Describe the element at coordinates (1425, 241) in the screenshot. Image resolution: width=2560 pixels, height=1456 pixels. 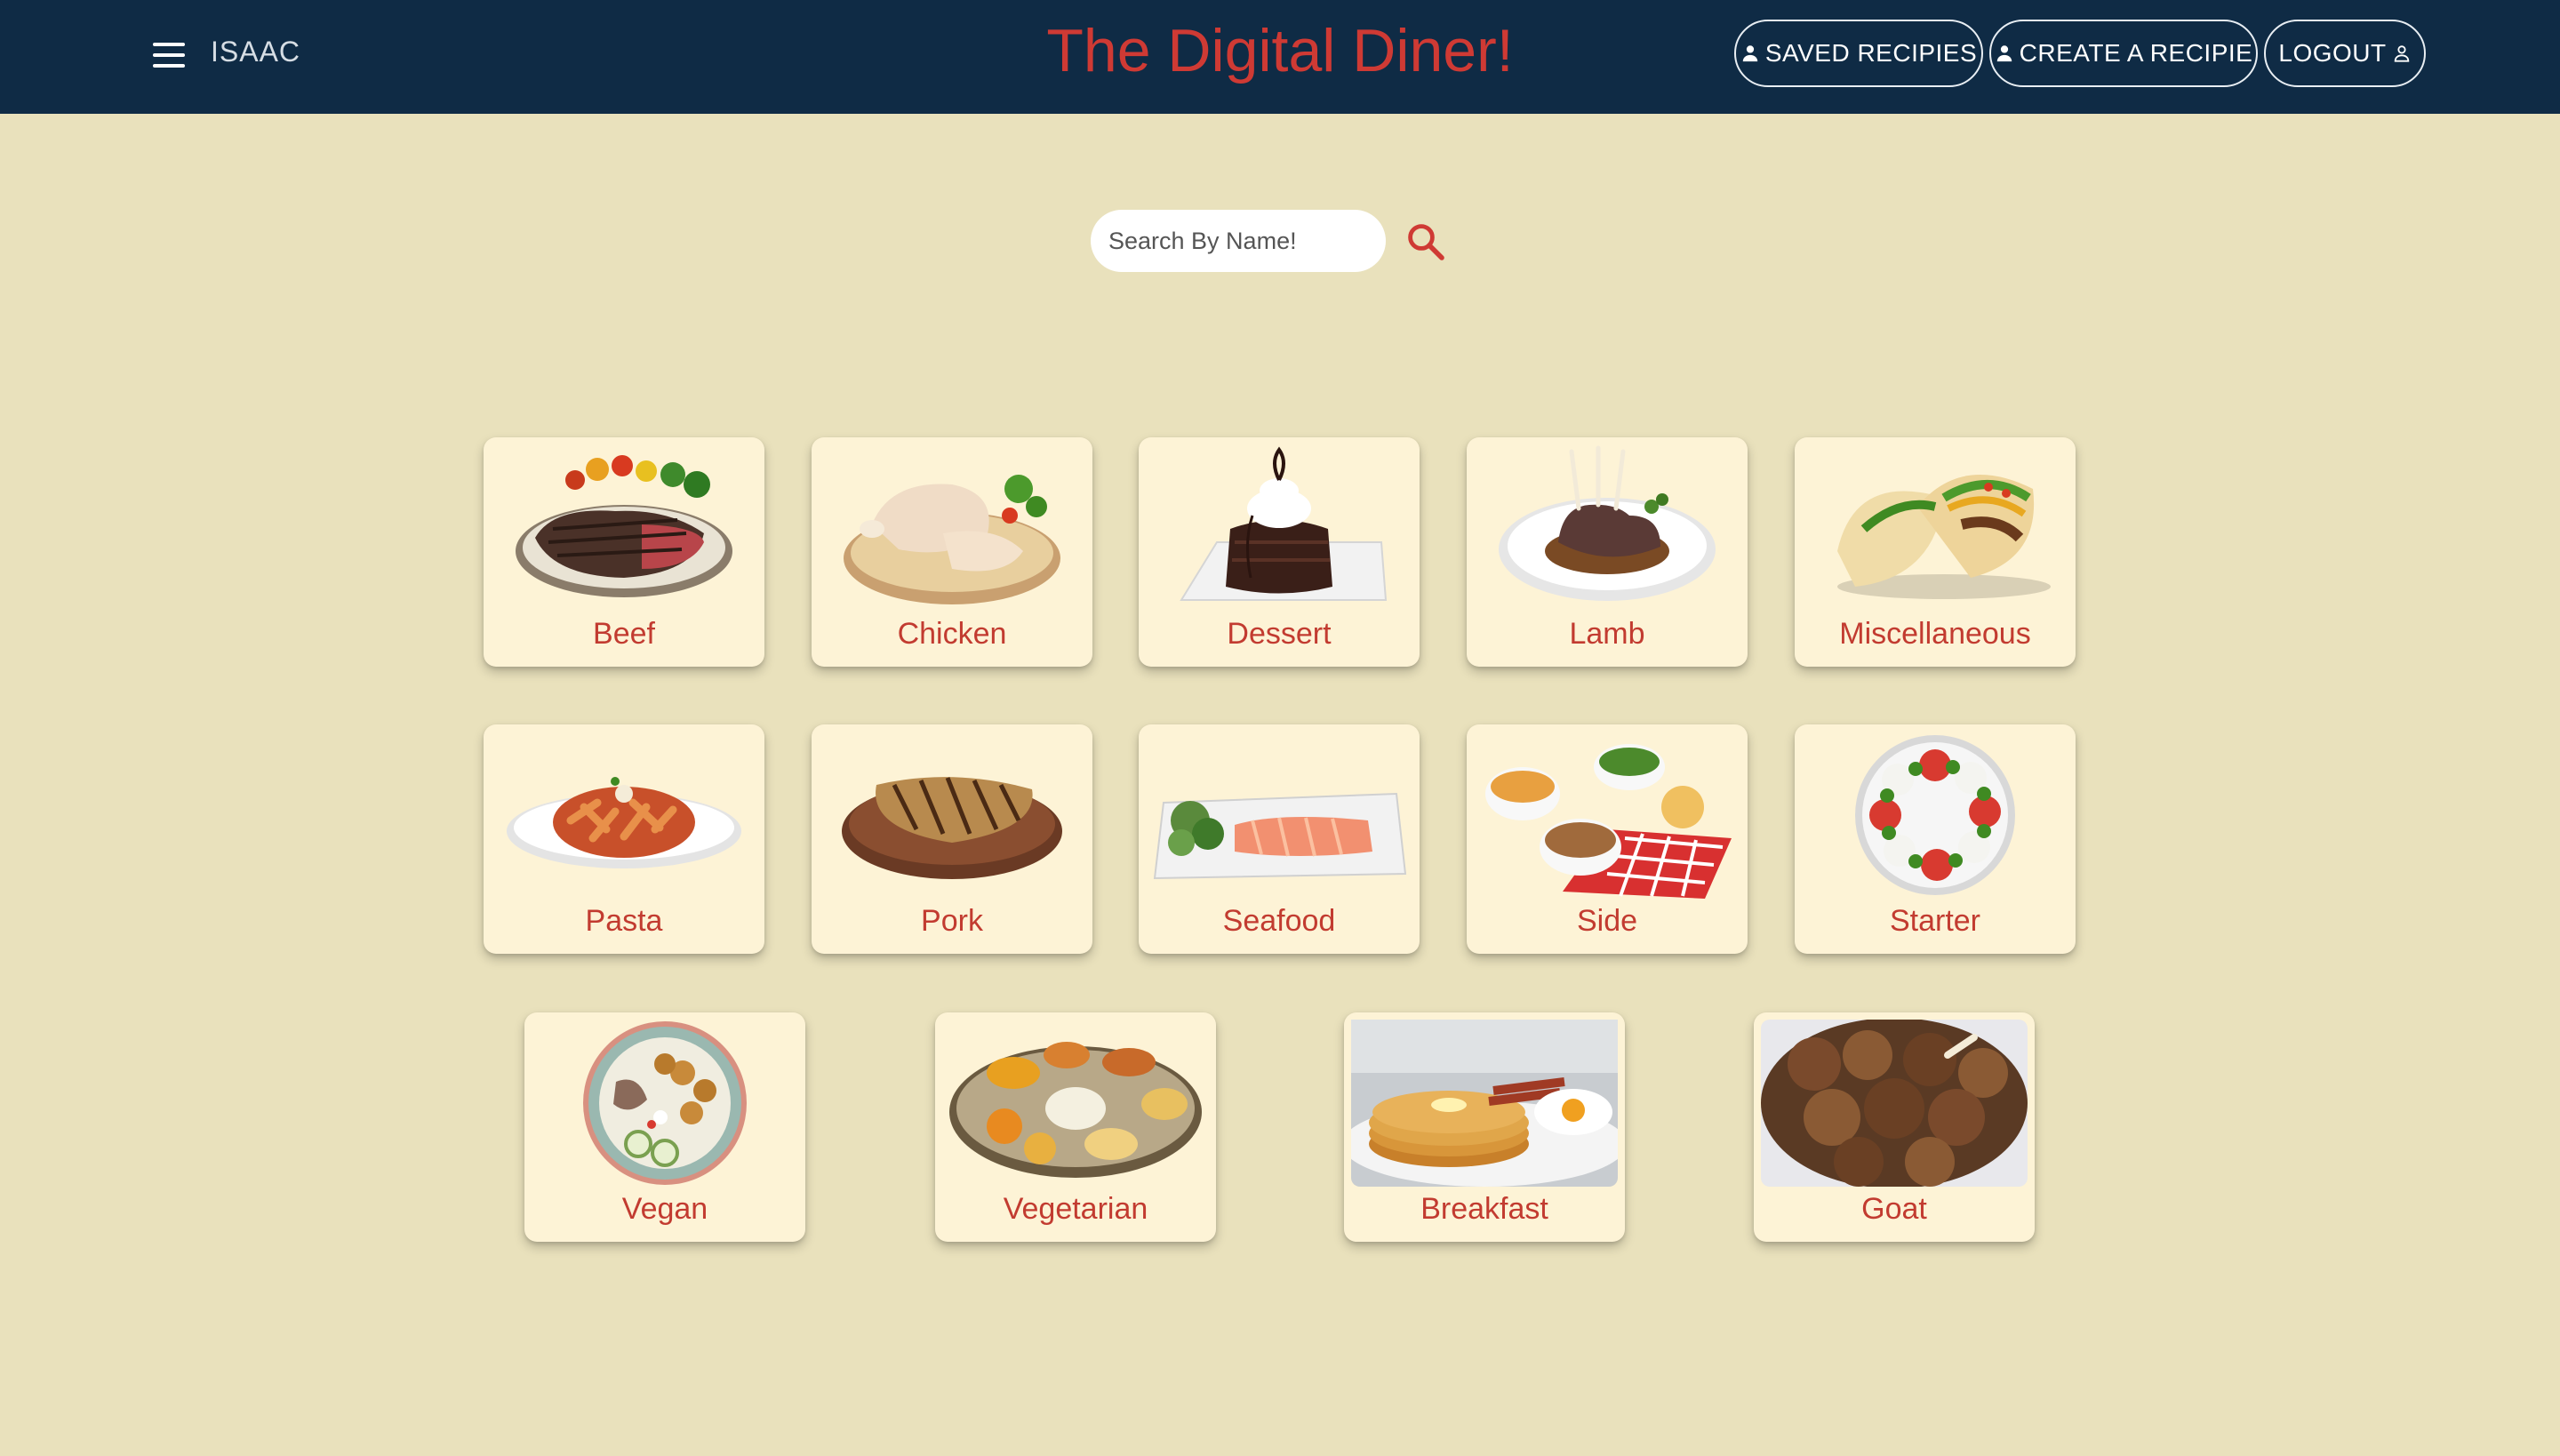
I see `search-icon` at that location.